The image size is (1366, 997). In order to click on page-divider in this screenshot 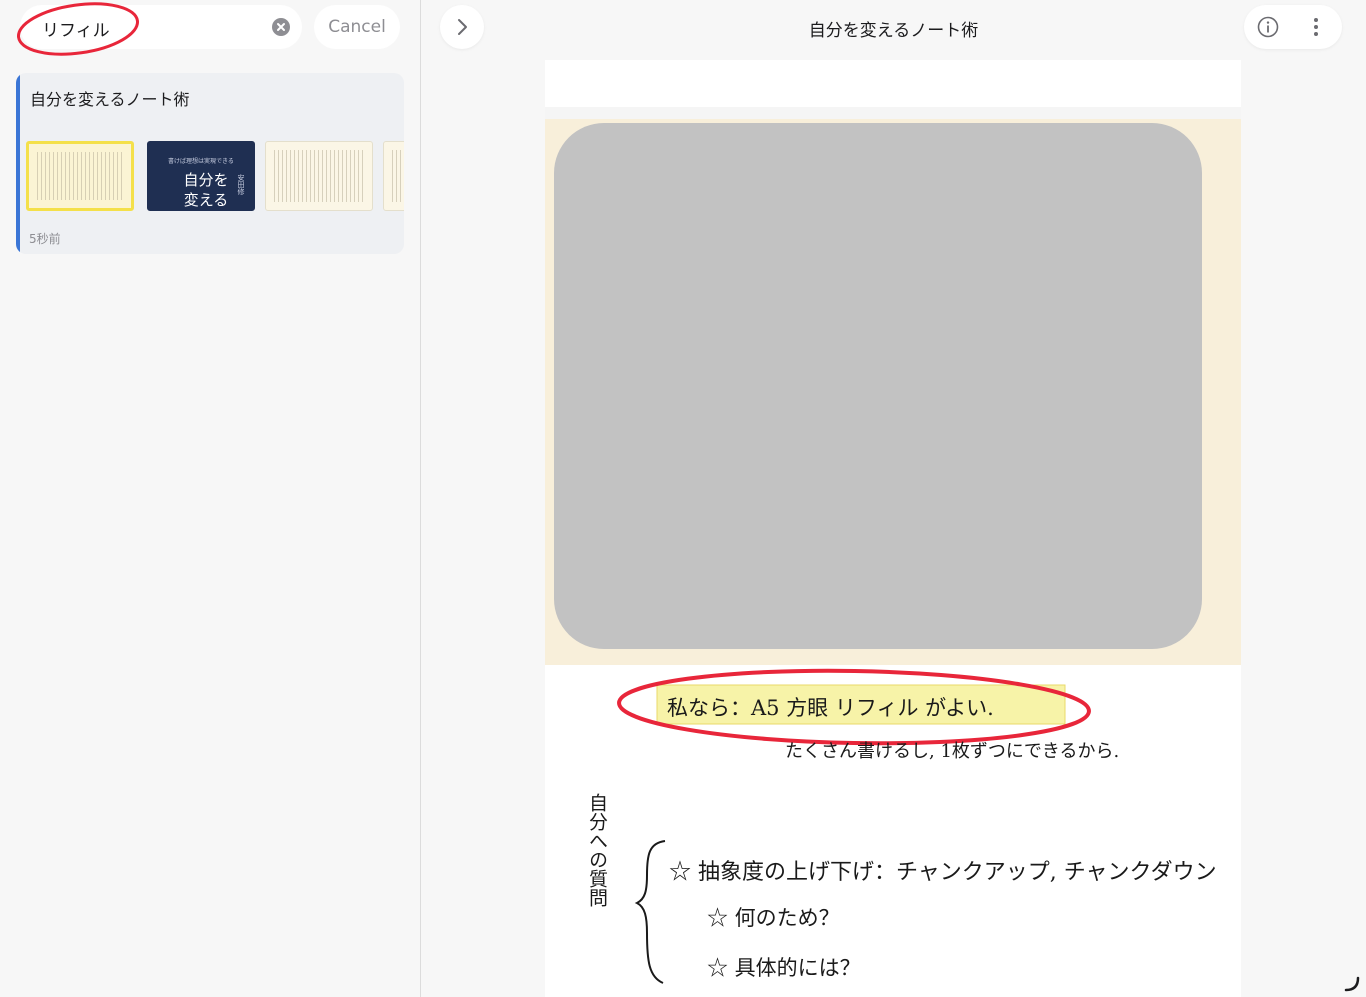, I will do `click(893, 113)`.